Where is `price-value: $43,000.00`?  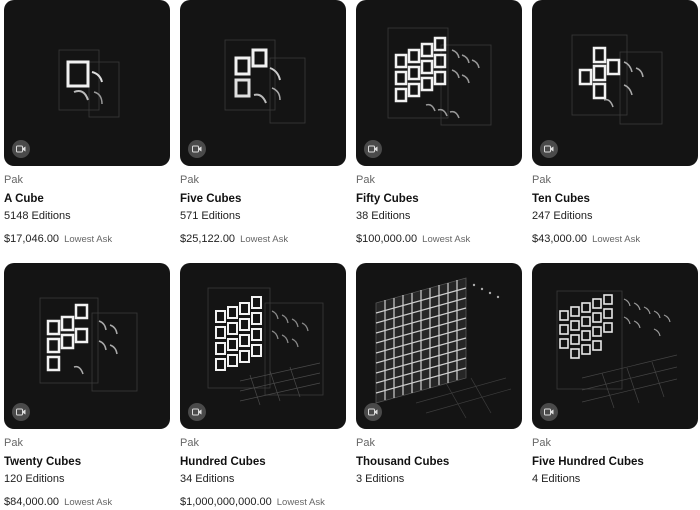
price-value: $43,000.00 is located at coordinates (560, 239).